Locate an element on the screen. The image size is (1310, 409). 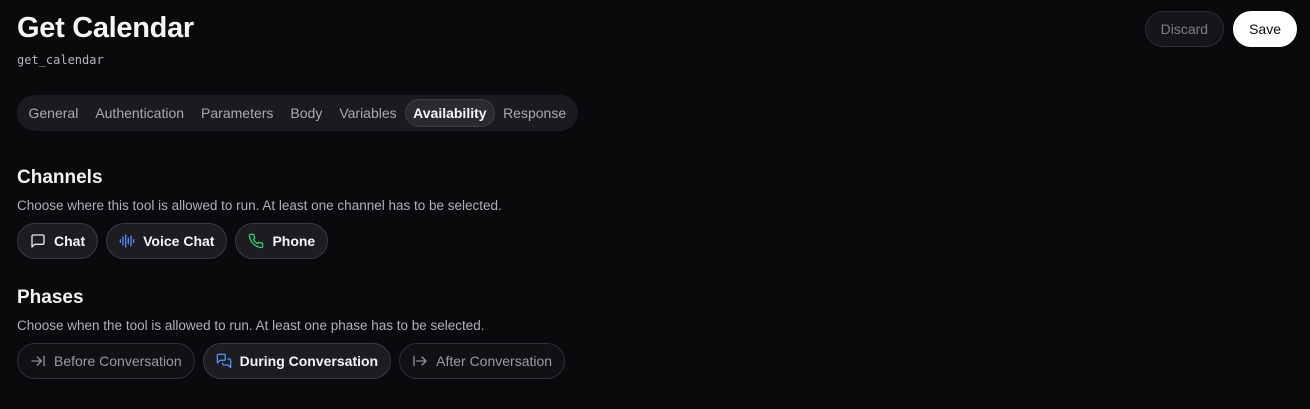
phase-during-conversation-button: During Conversation is located at coordinates (297, 361).